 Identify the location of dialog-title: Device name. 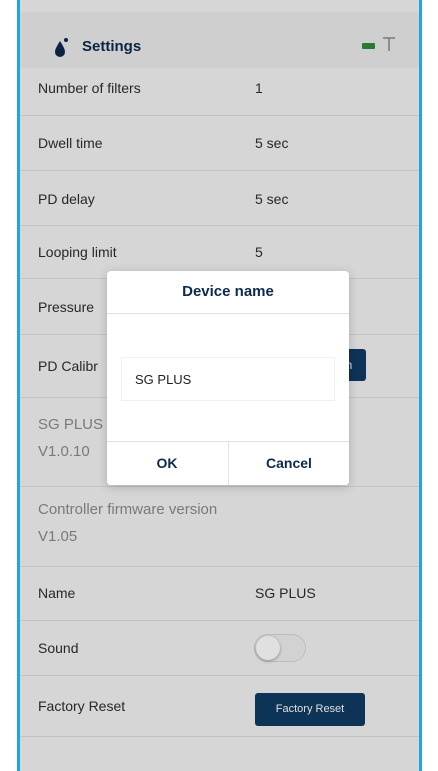
(228, 291).